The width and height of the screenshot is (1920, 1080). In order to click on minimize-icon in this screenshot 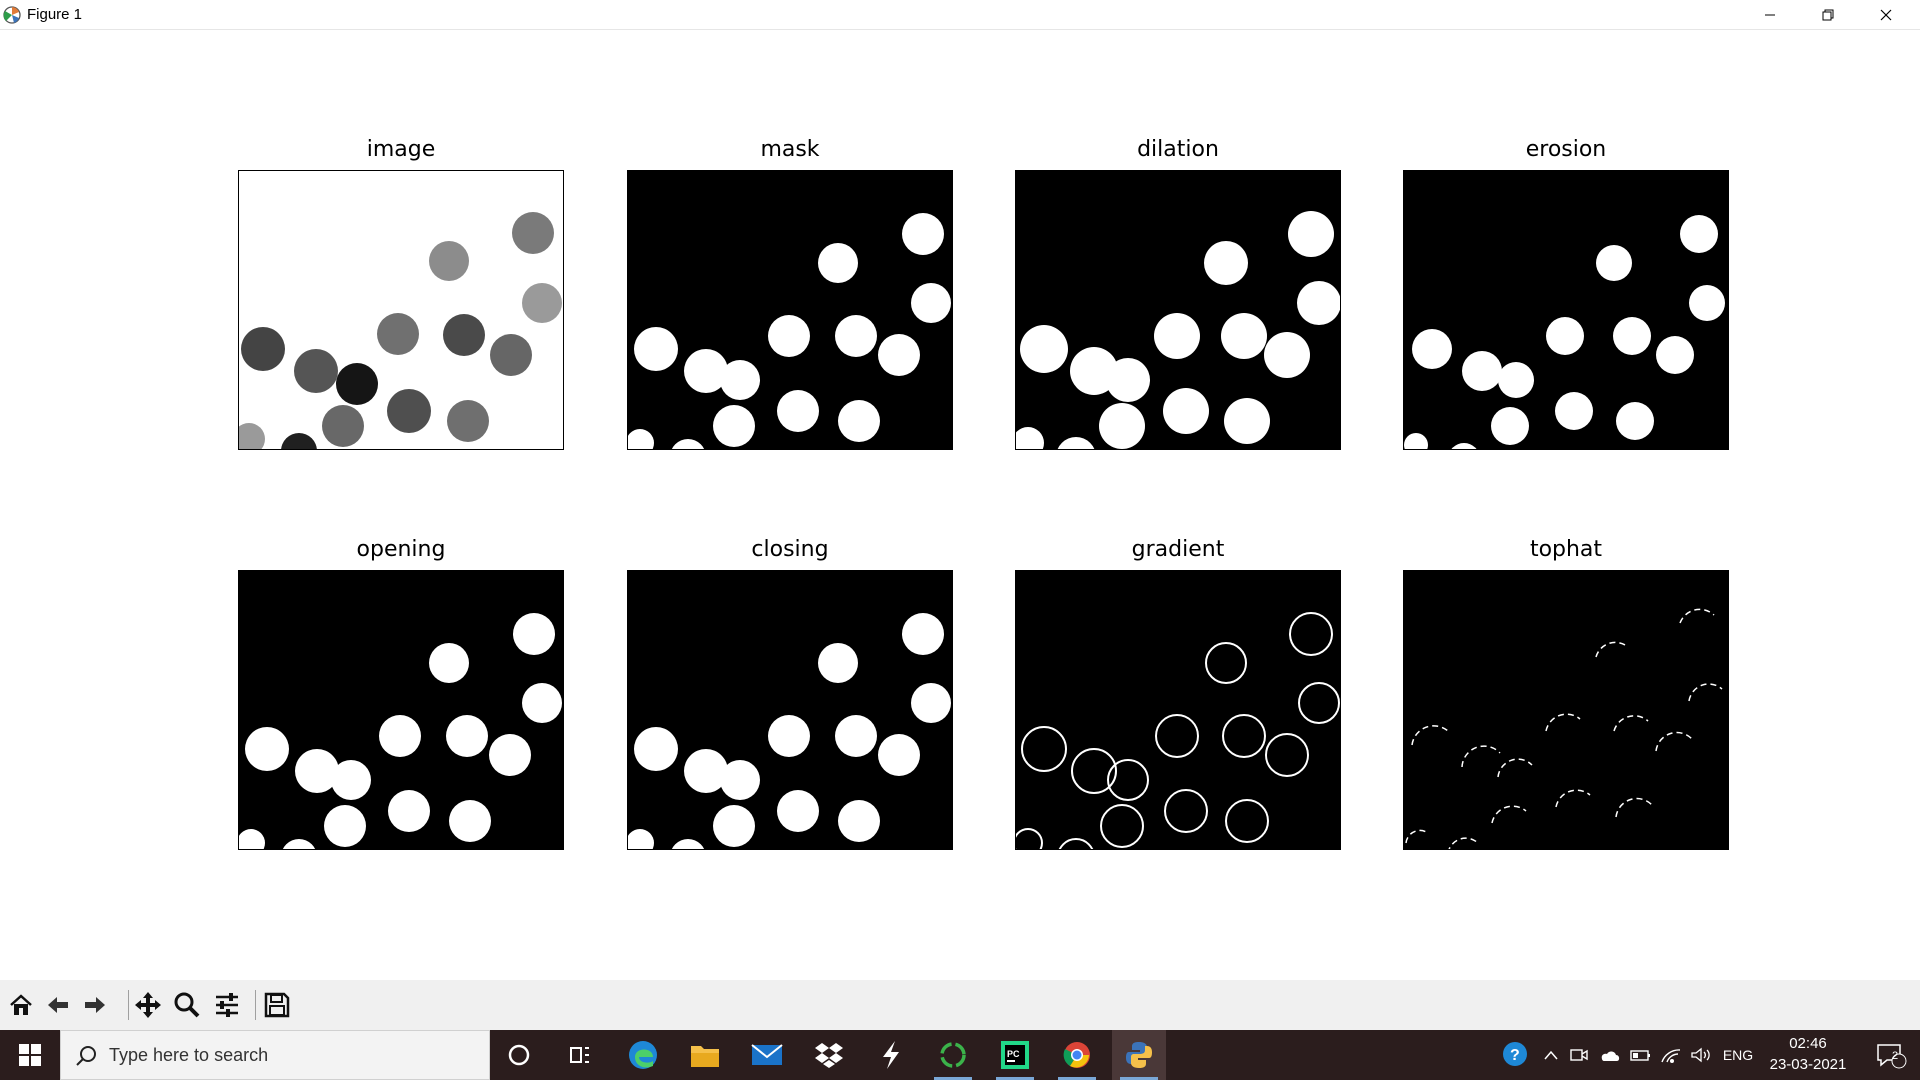, I will do `click(1770, 14)`.